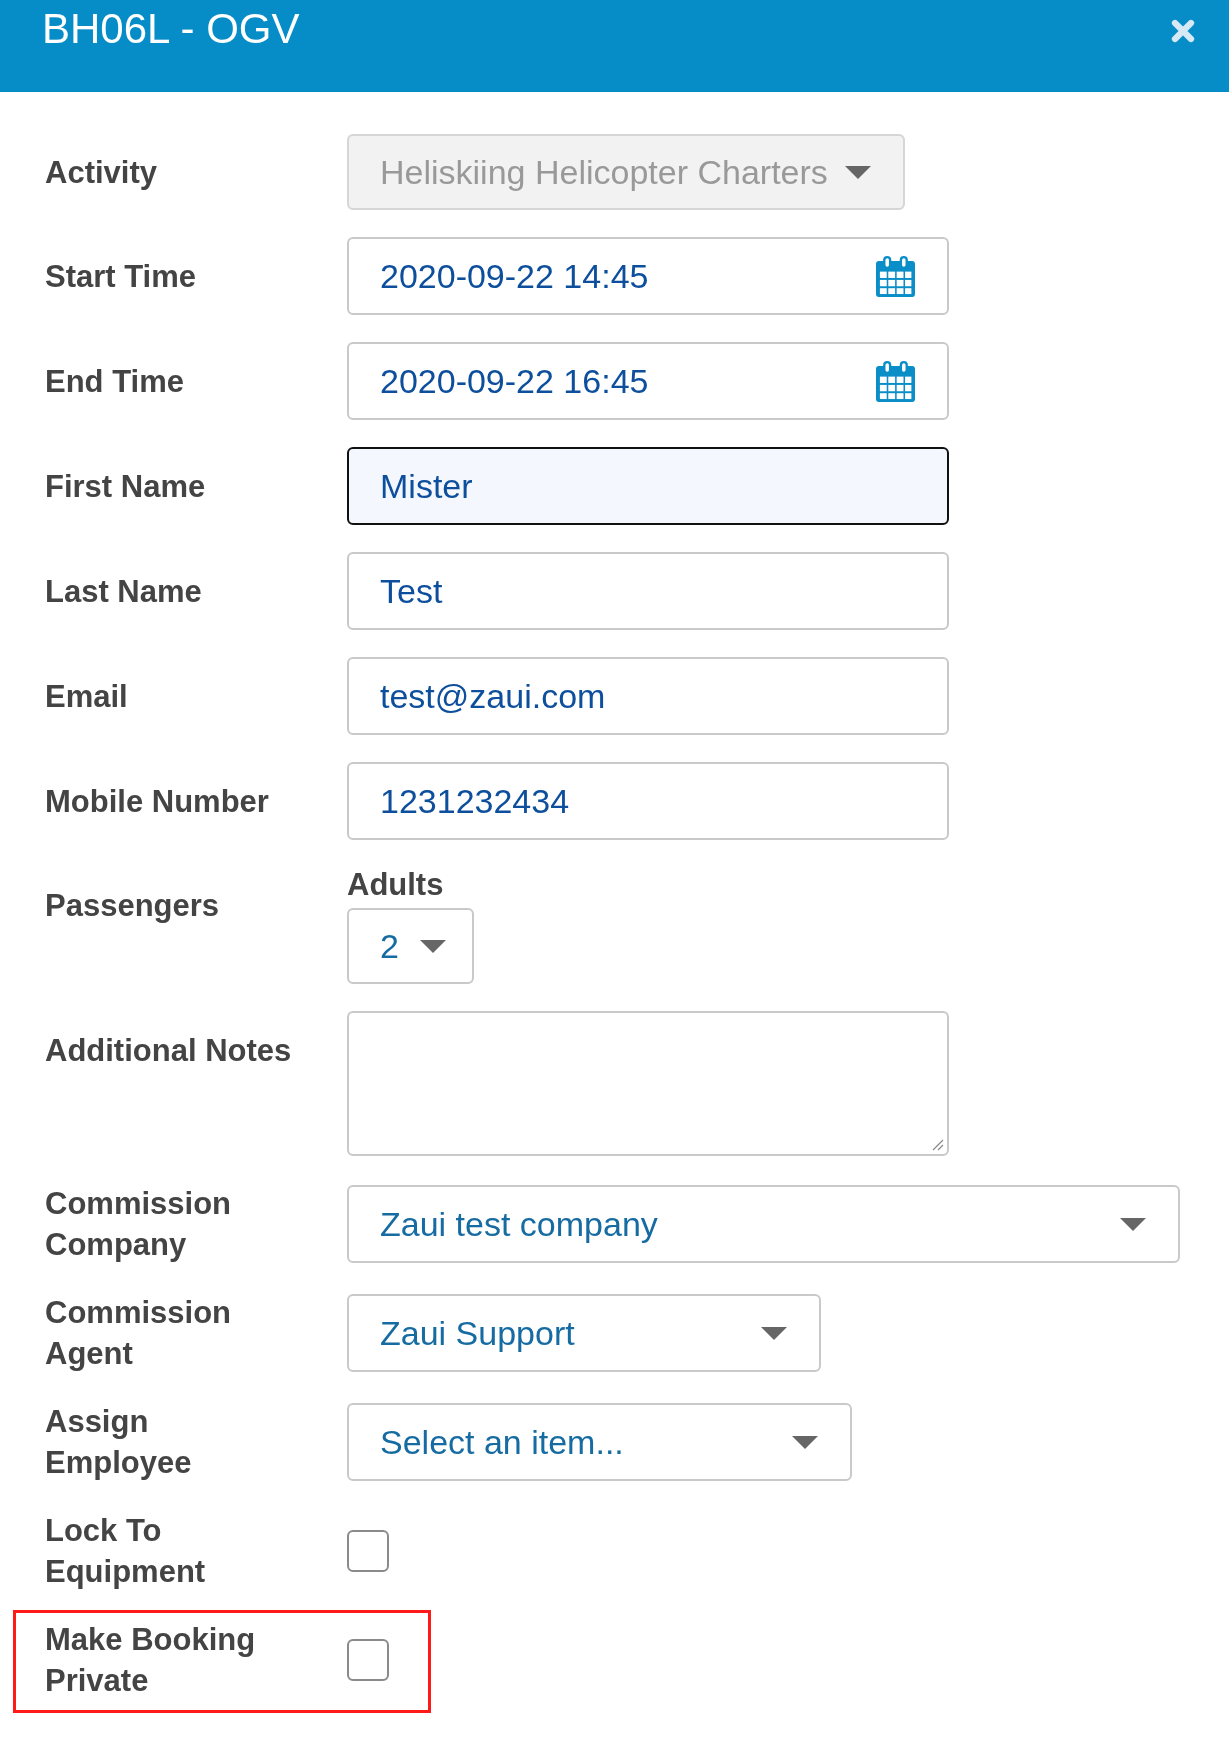 The height and width of the screenshot is (1748, 1229). Describe the element at coordinates (119, 1442) in the screenshot. I see `field-label: Assign Employee` at that location.